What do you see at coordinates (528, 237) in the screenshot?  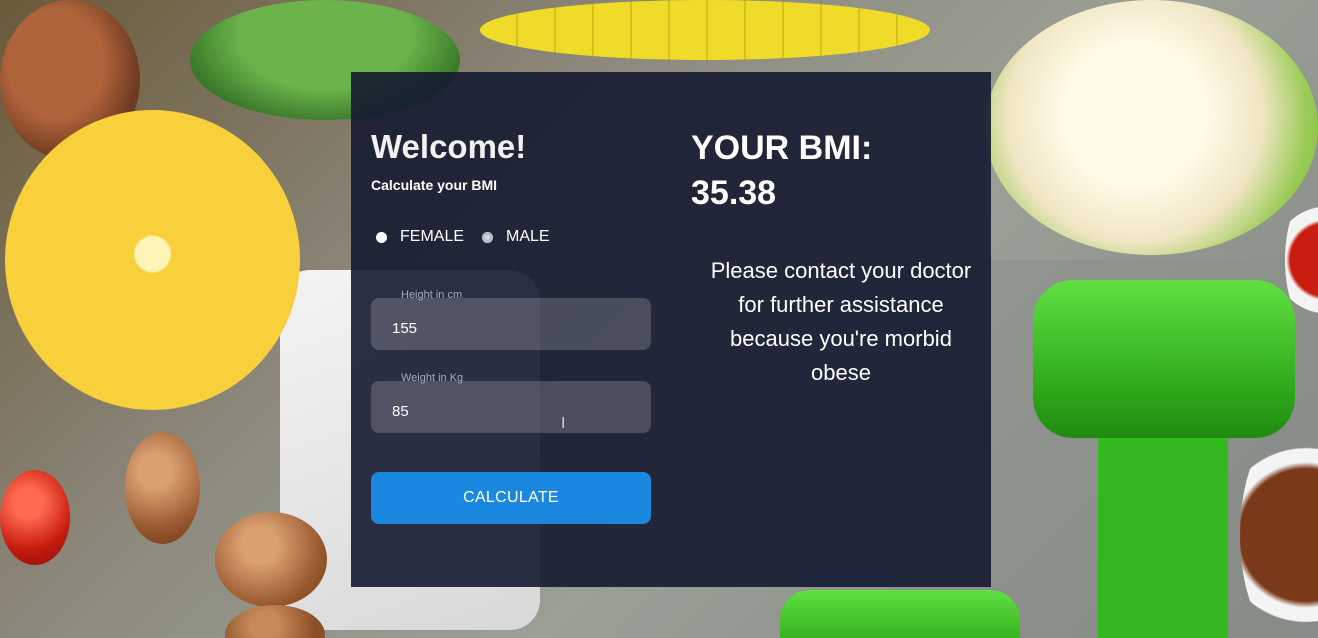 I see `male-label: MALE` at bounding box center [528, 237].